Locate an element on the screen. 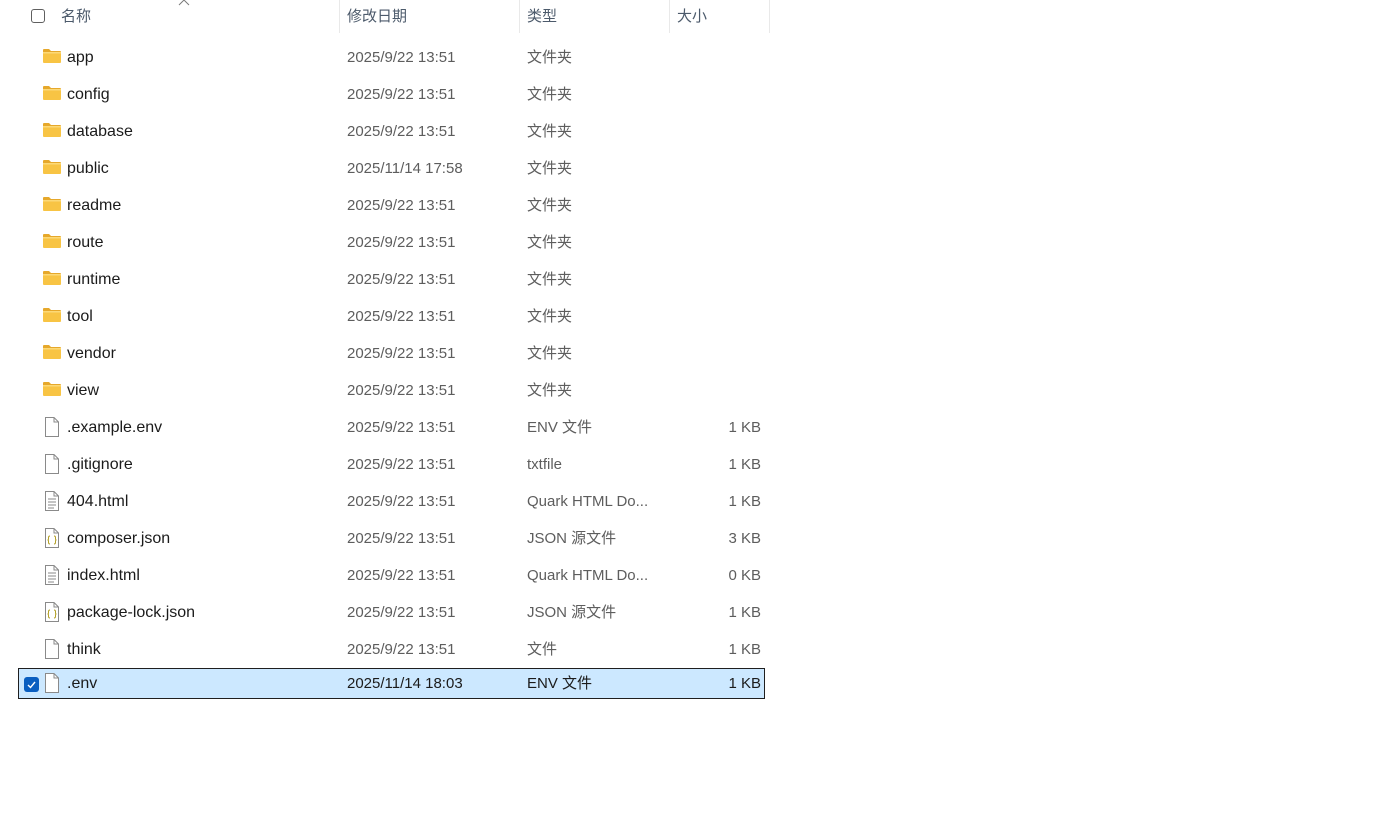  file-name: package-lock.json is located at coordinates (131, 612).